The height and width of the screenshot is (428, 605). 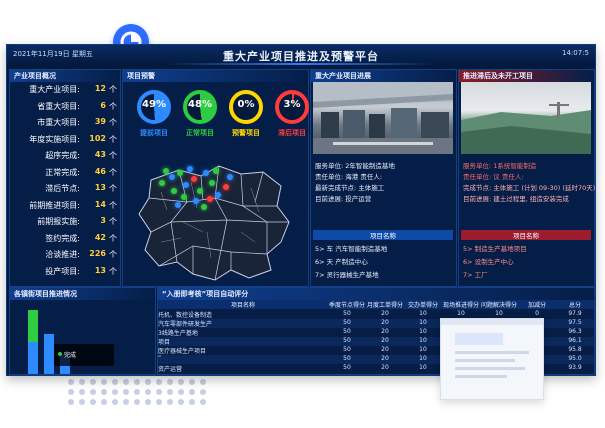 I want to click on town-title: 各镇街项目推进情况, so click(x=82, y=294).